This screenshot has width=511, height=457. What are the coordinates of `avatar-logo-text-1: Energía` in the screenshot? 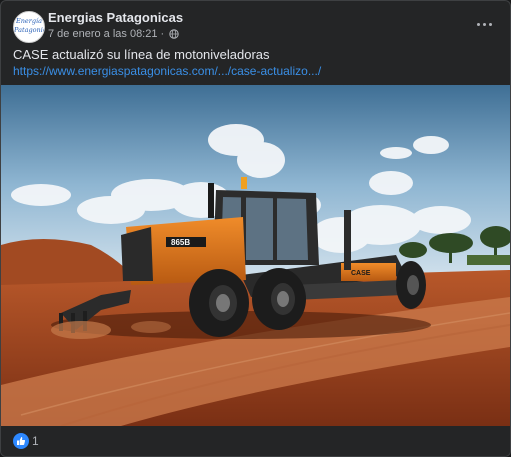 It's located at (29, 21).